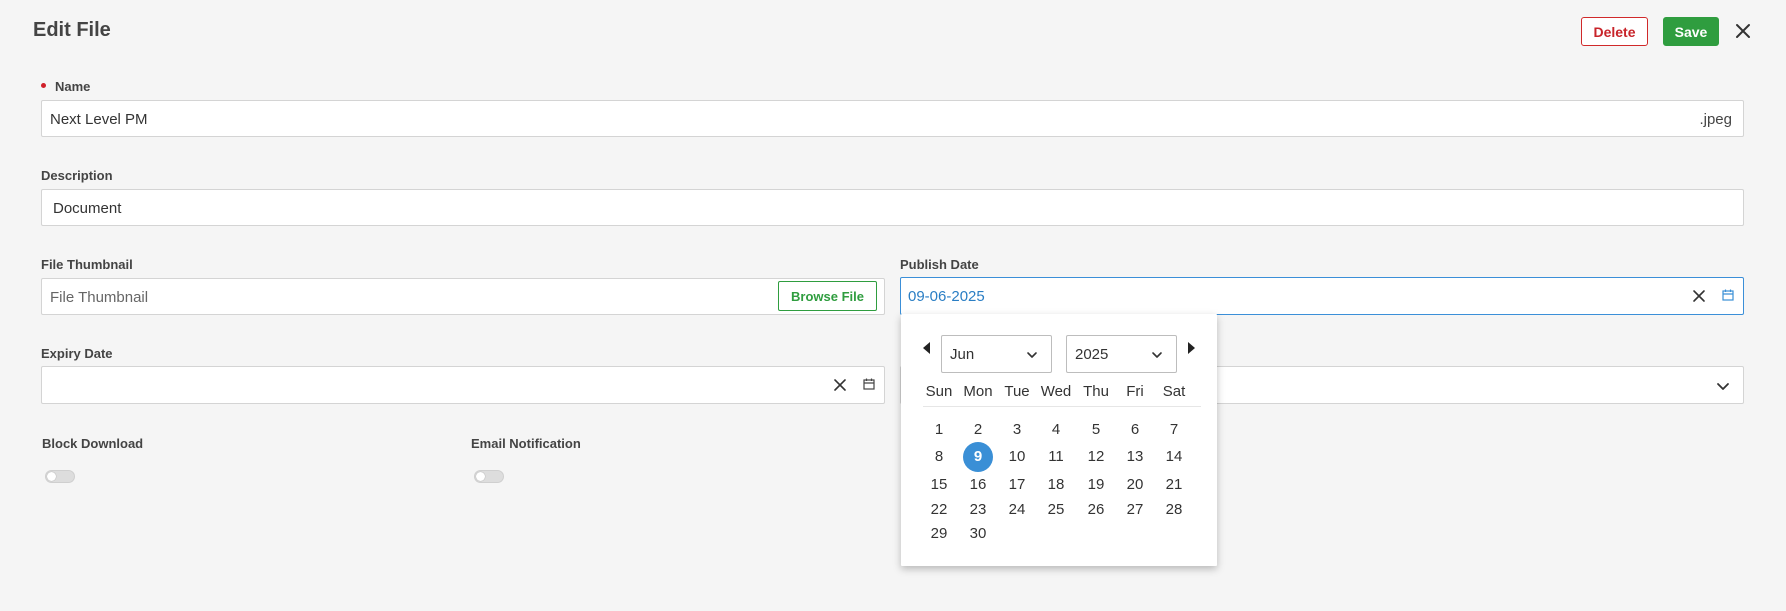  Describe the element at coordinates (892, 207) in the screenshot. I see `description-field: Document` at that location.